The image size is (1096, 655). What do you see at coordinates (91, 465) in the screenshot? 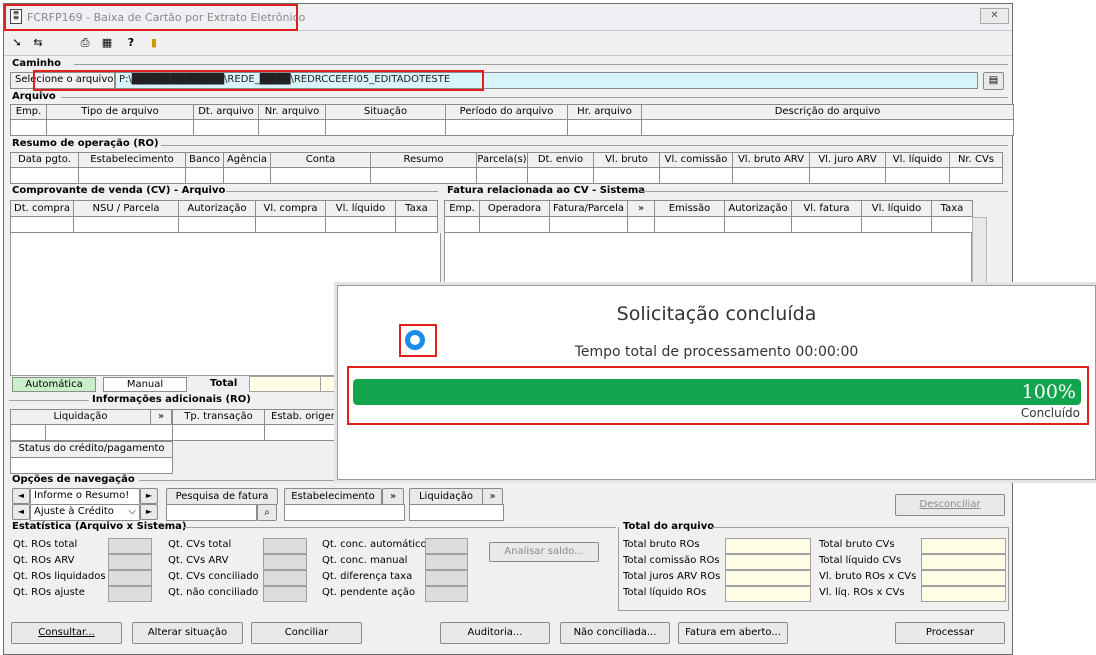
I see `status-field` at bounding box center [91, 465].